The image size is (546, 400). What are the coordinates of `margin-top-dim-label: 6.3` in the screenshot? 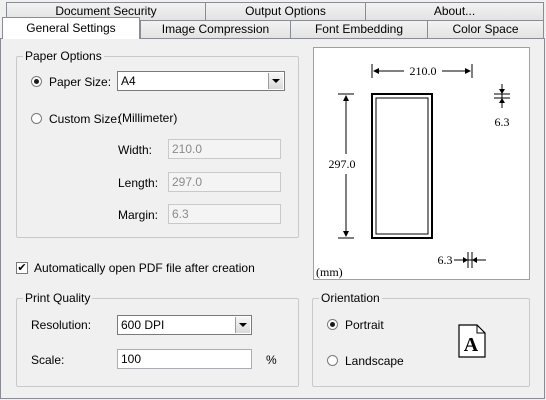 It's located at (502, 122).